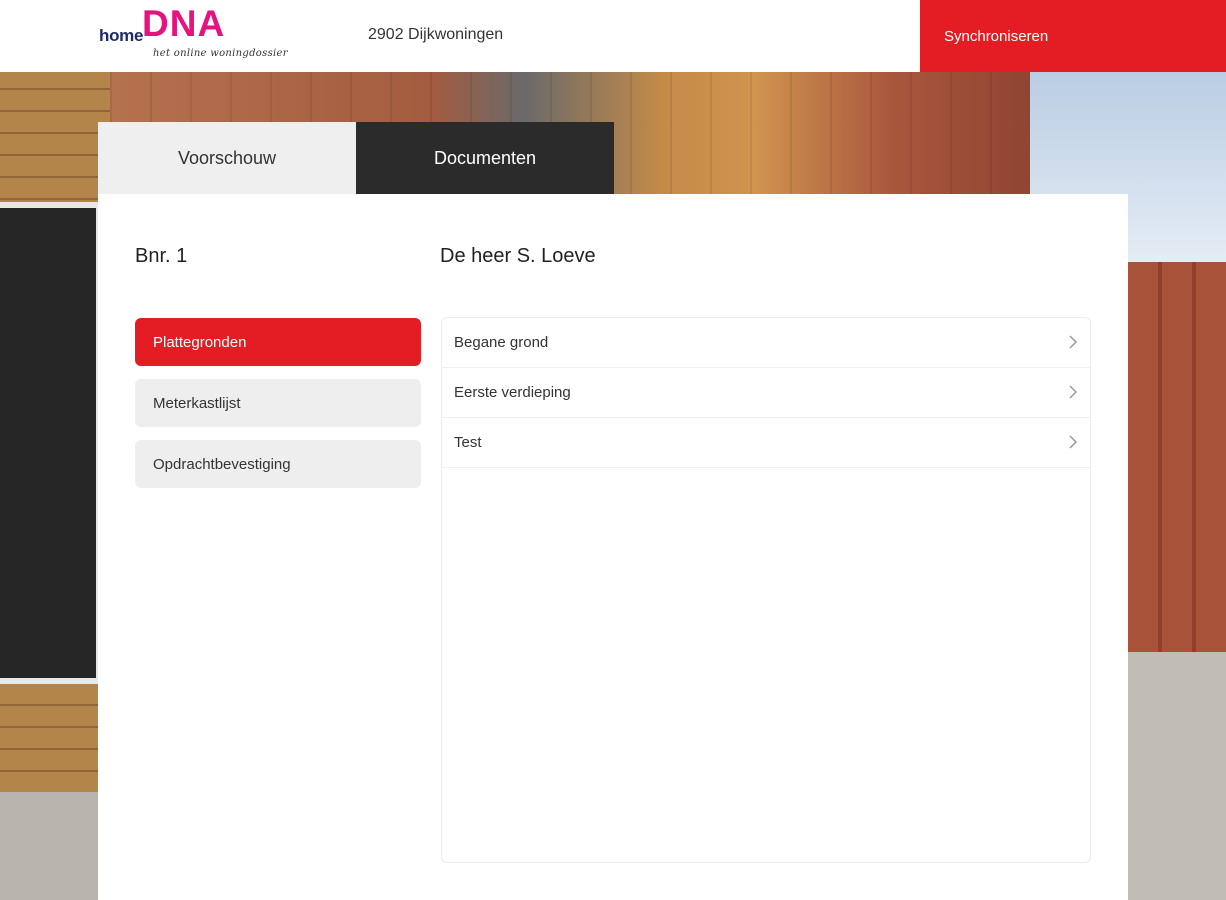 The width and height of the screenshot is (1226, 900). I want to click on tab-bar: Voorschouw Documenten, so click(356, 158).